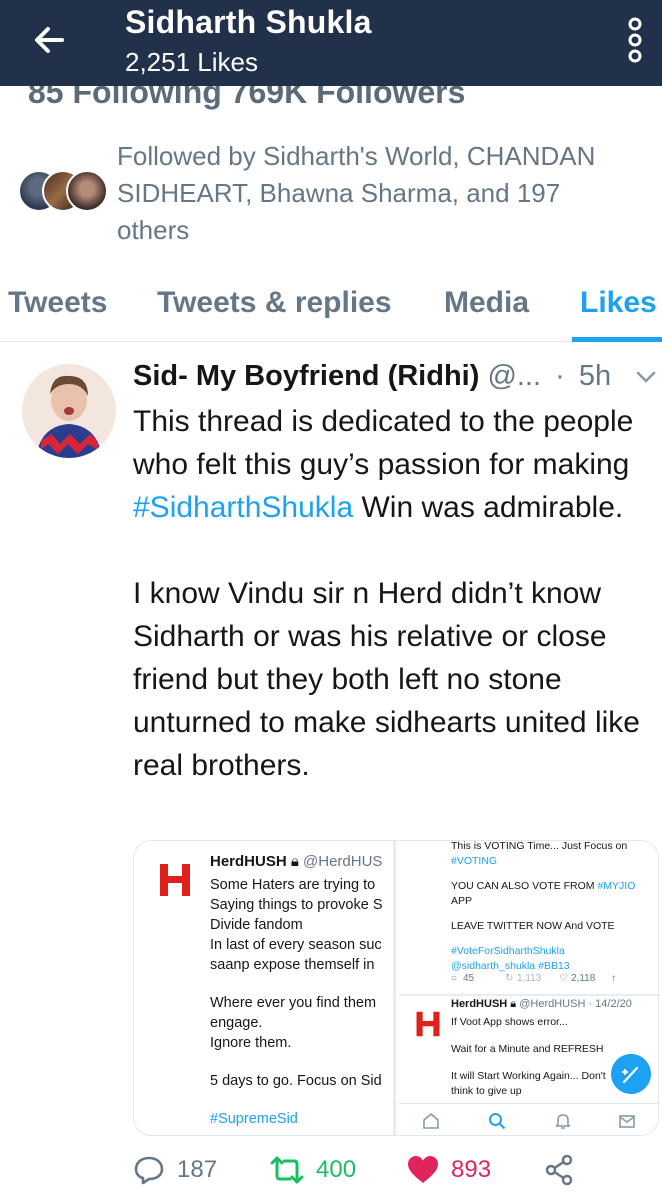 This screenshot has height=1200, width=662. What do you see at coordinates (559, 1170) in the screenshot?
I see `share-icon` at bounding box center [559, 1170].